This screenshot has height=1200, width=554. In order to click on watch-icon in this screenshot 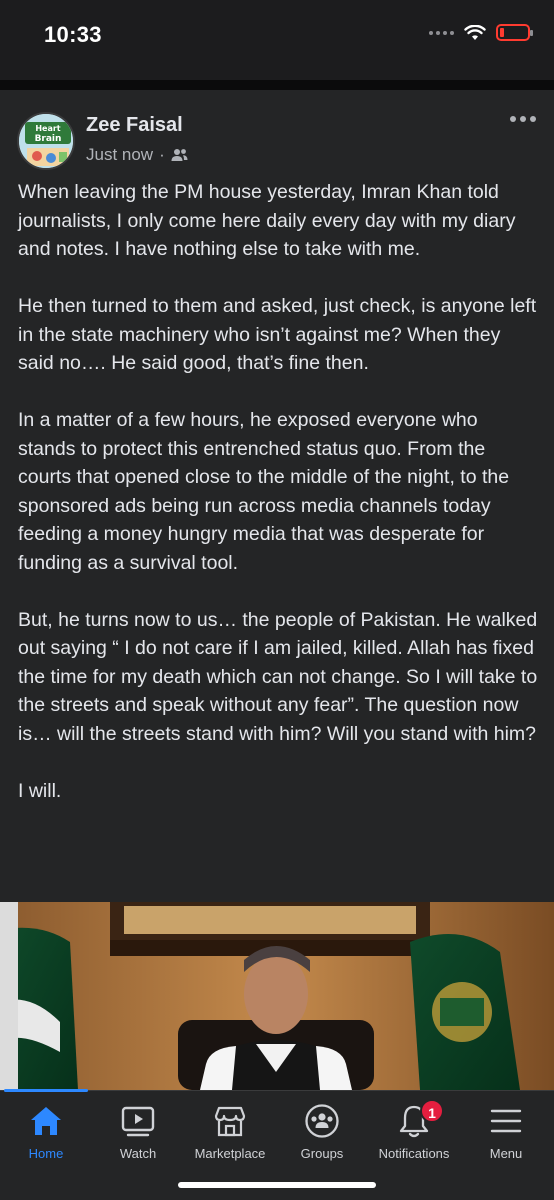, I will do `click(138, 1121)`.